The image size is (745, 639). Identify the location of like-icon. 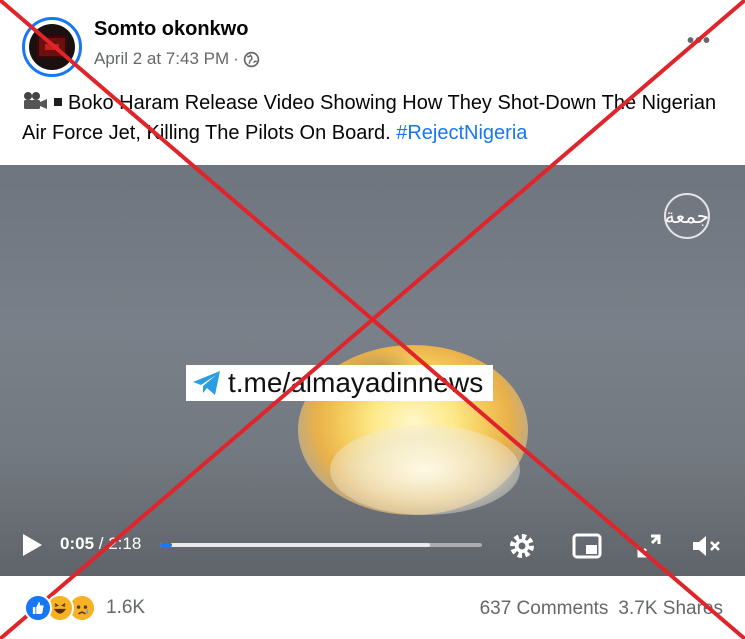
(38, 608).